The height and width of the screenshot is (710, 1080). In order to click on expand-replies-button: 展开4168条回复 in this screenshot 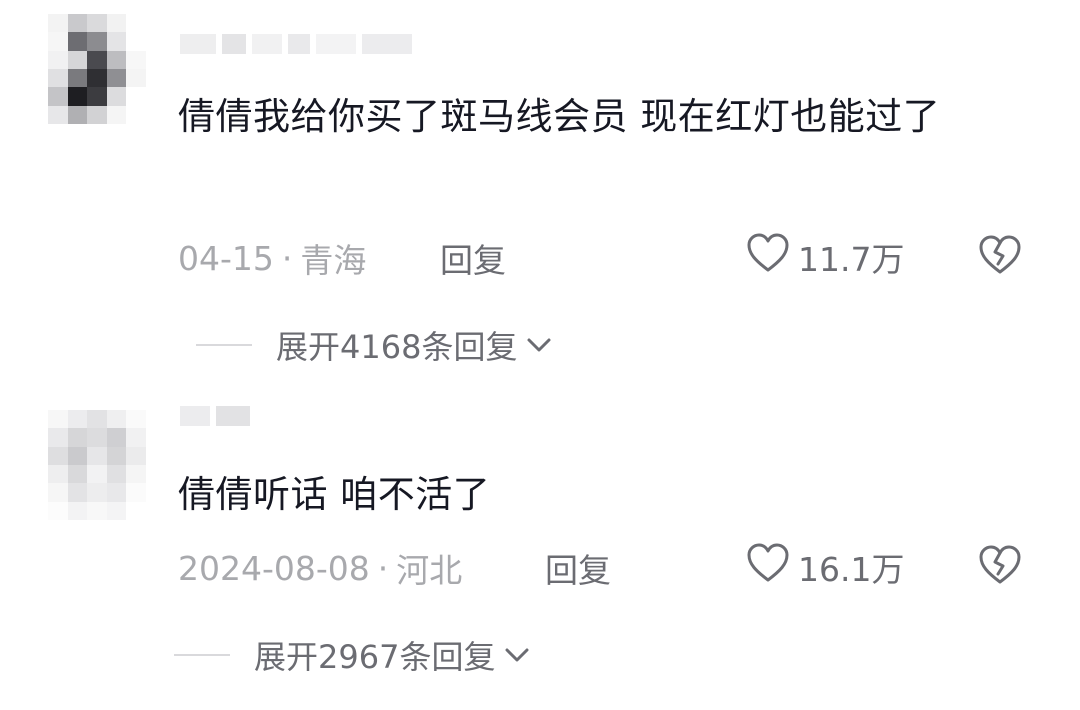, I will do `click(374, 345)`.